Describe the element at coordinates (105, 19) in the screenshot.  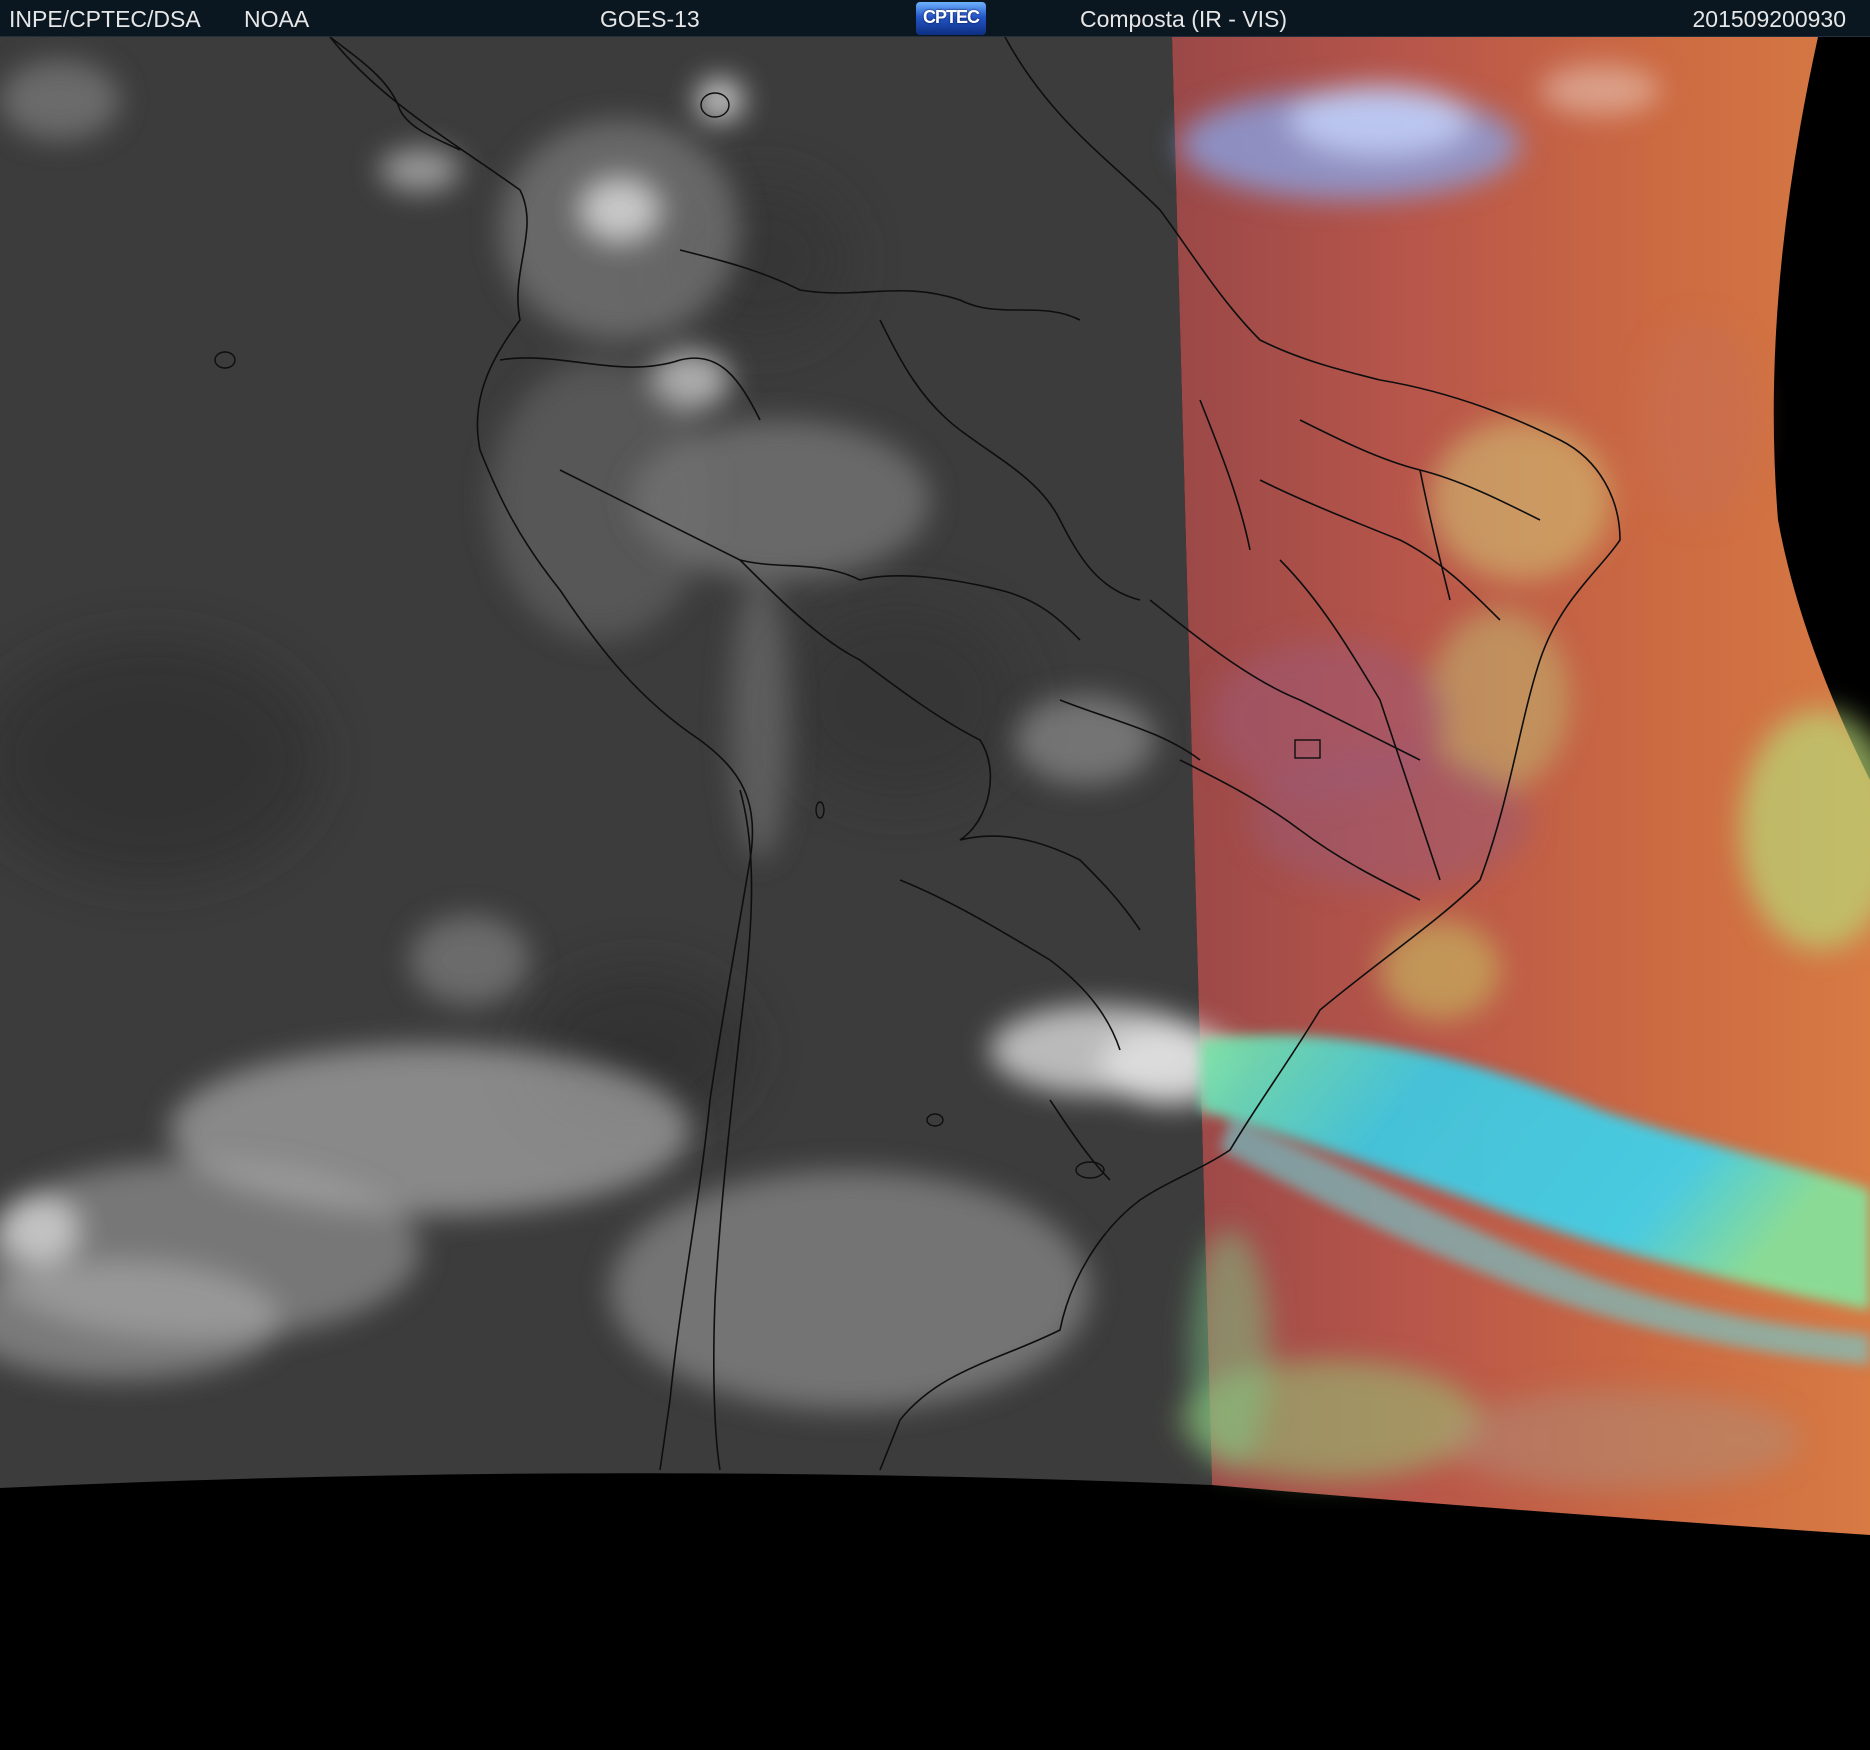
I see `source-label: INPE/CPTEC/DSA` at that location.